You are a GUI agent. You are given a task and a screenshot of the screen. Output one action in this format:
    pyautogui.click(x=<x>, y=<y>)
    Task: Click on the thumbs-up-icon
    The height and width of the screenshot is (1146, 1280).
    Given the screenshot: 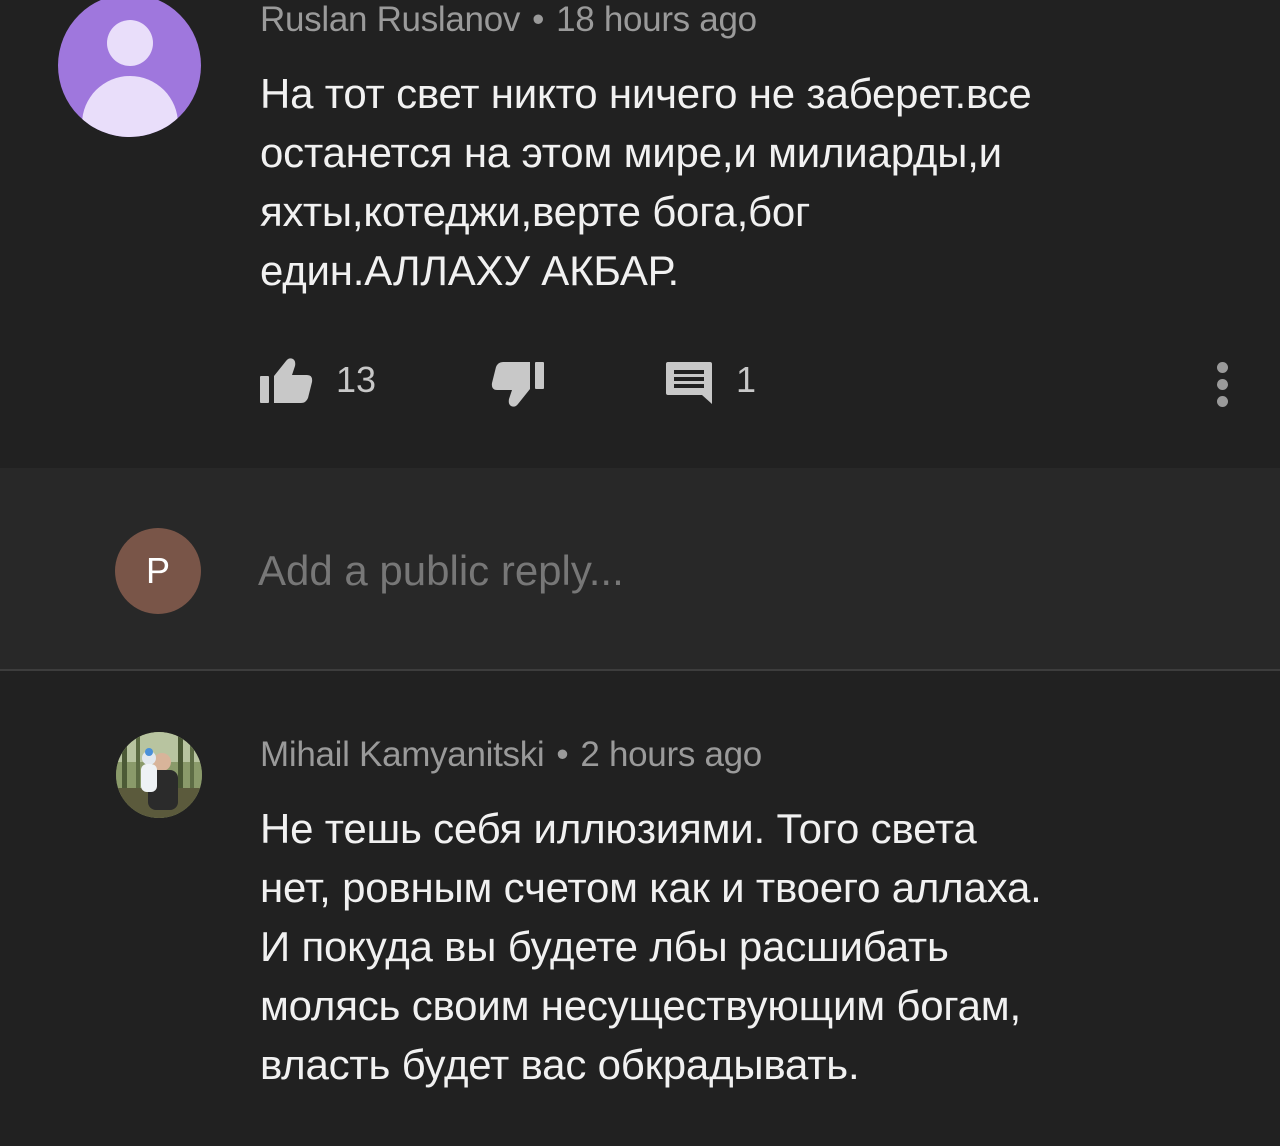 What is the action you would take?
    pyautogui.click(x=286, y=380)
    